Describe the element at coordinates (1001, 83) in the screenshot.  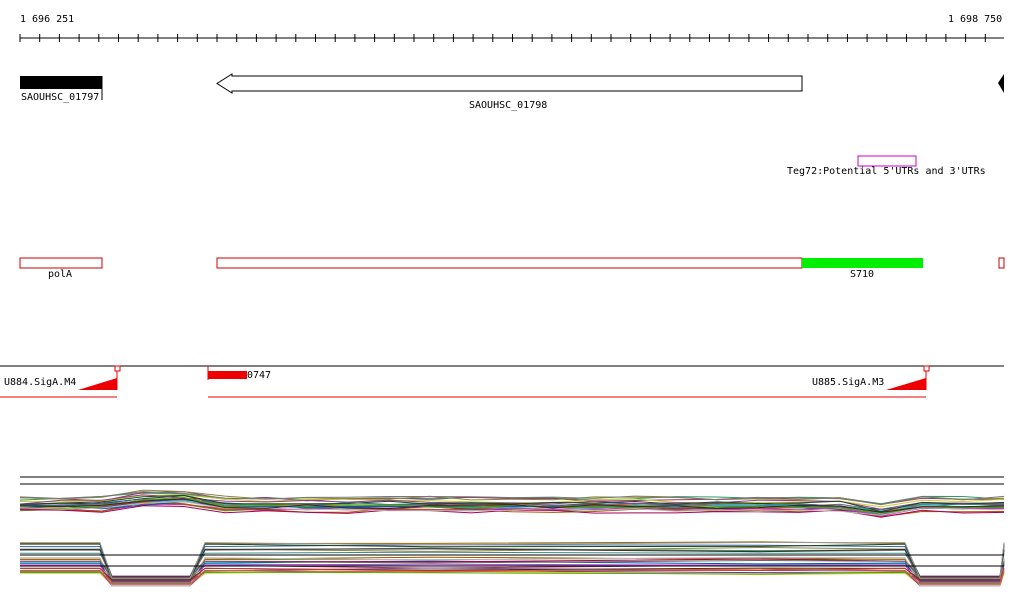
I see `gene-partial-right` at that location.